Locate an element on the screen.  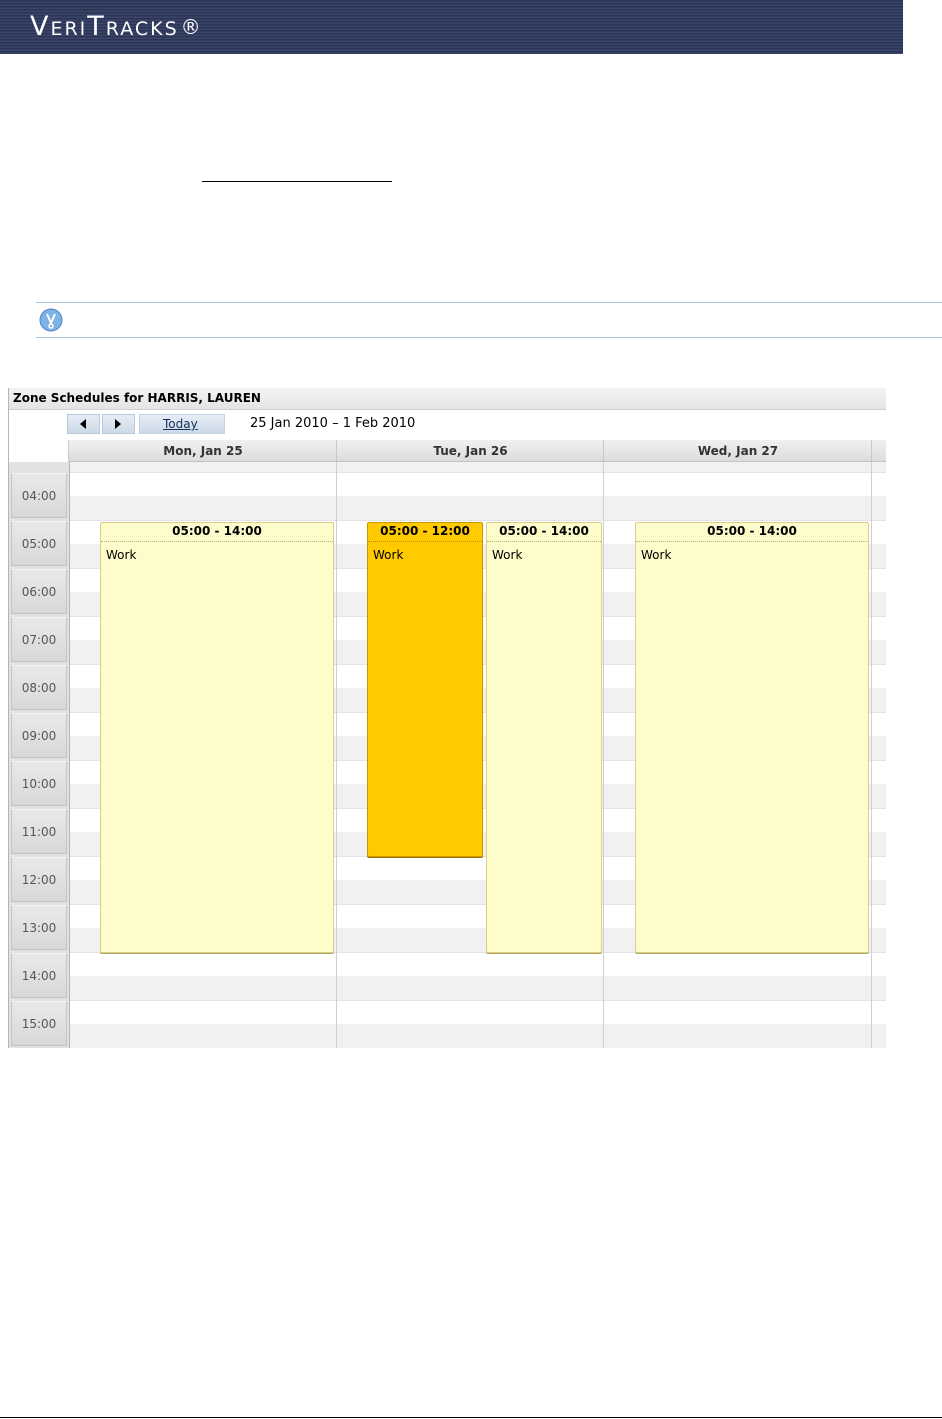
time-label: 04:00 is located at coordinates (39, 495).